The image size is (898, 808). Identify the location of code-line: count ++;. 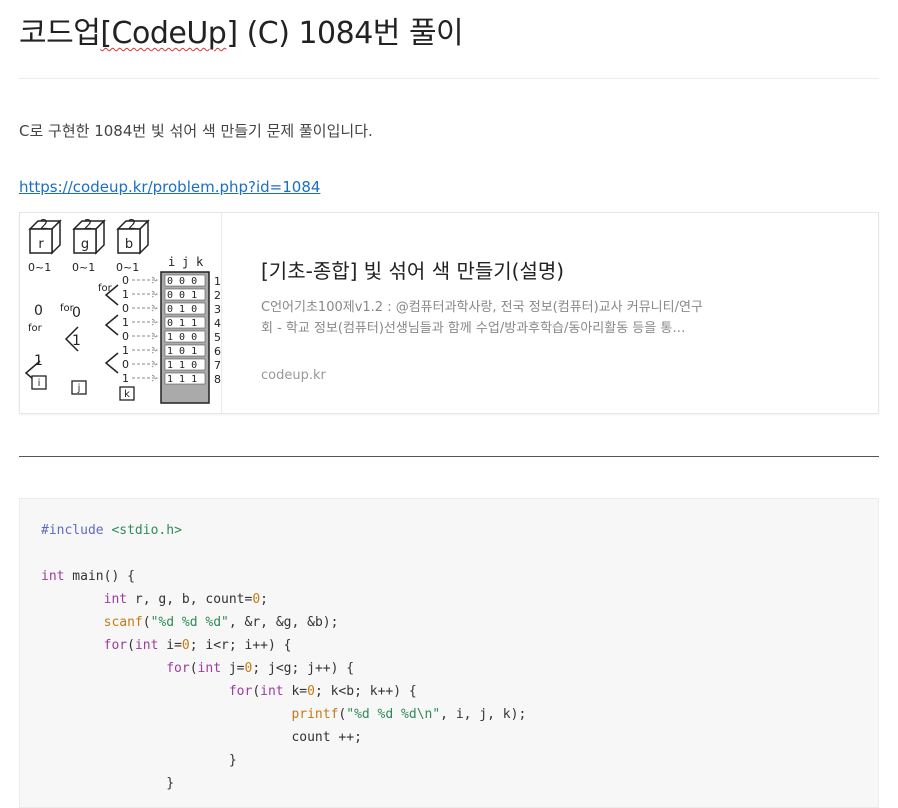
(201, 737).